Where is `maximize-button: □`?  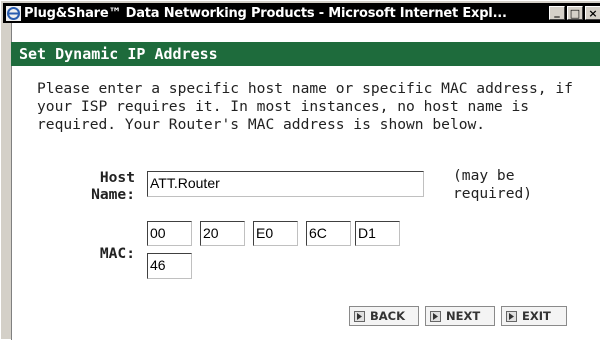 maximize-button: □ is located at coordinates (575, 13).